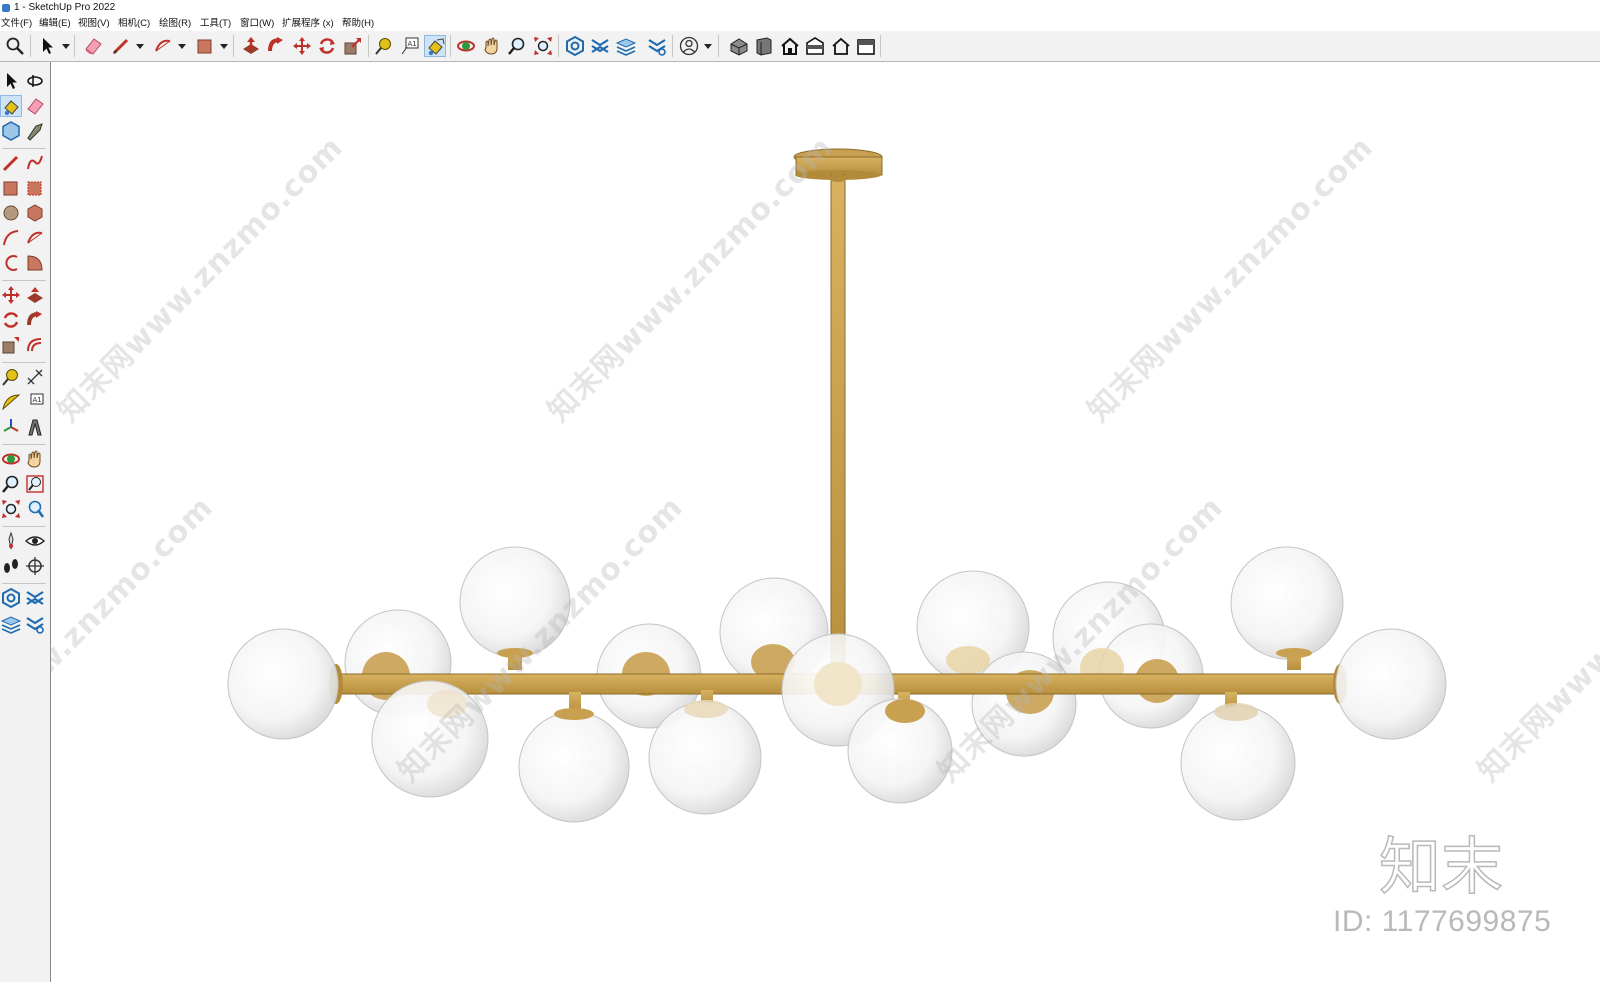 The width and height of the screenshot is (1600, 982). Describe the element at coordinates (800, 8) in the screenshot. I see `title-bar: 1 - SketchUp Pro 2022` at that location.